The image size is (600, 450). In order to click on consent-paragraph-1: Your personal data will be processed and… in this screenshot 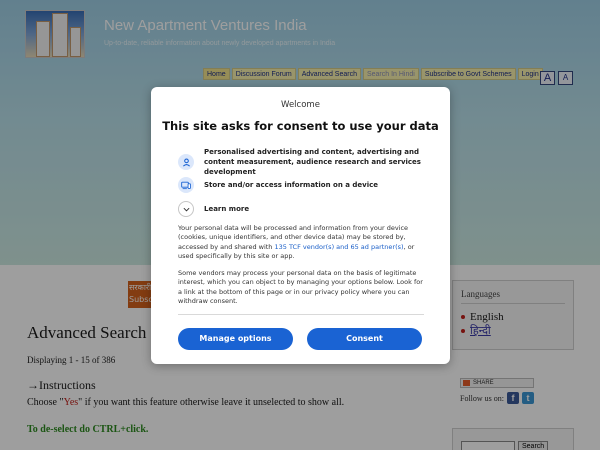, I will do `click(296, 242)`.